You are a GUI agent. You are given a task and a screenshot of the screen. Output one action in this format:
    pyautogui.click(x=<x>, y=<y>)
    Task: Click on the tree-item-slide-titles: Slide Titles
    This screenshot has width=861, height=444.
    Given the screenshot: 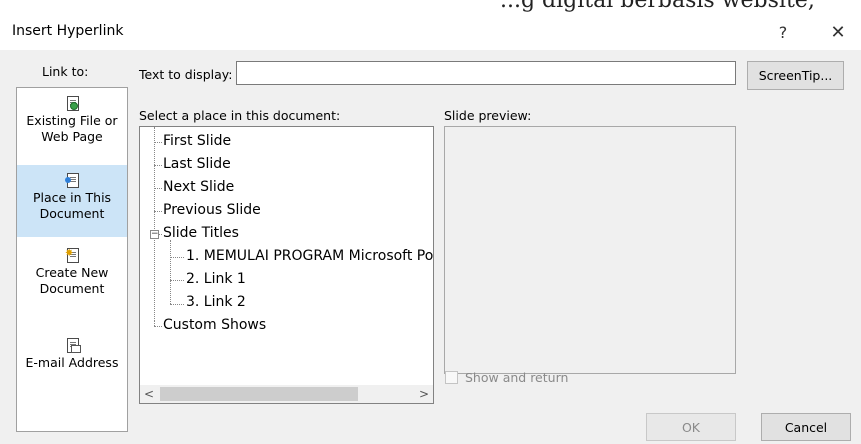 What is the action you would take?
    pyautogui.click(x=201, y=233)
    